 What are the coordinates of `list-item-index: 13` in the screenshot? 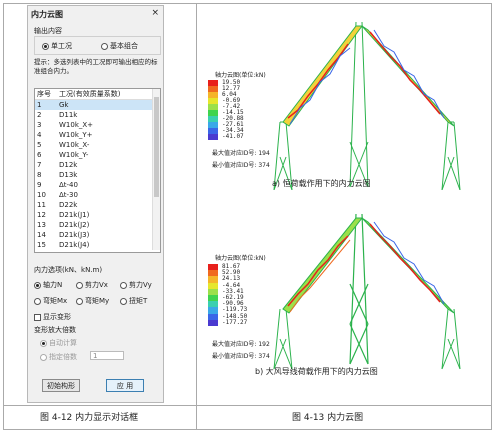 It's located at (41, 225).